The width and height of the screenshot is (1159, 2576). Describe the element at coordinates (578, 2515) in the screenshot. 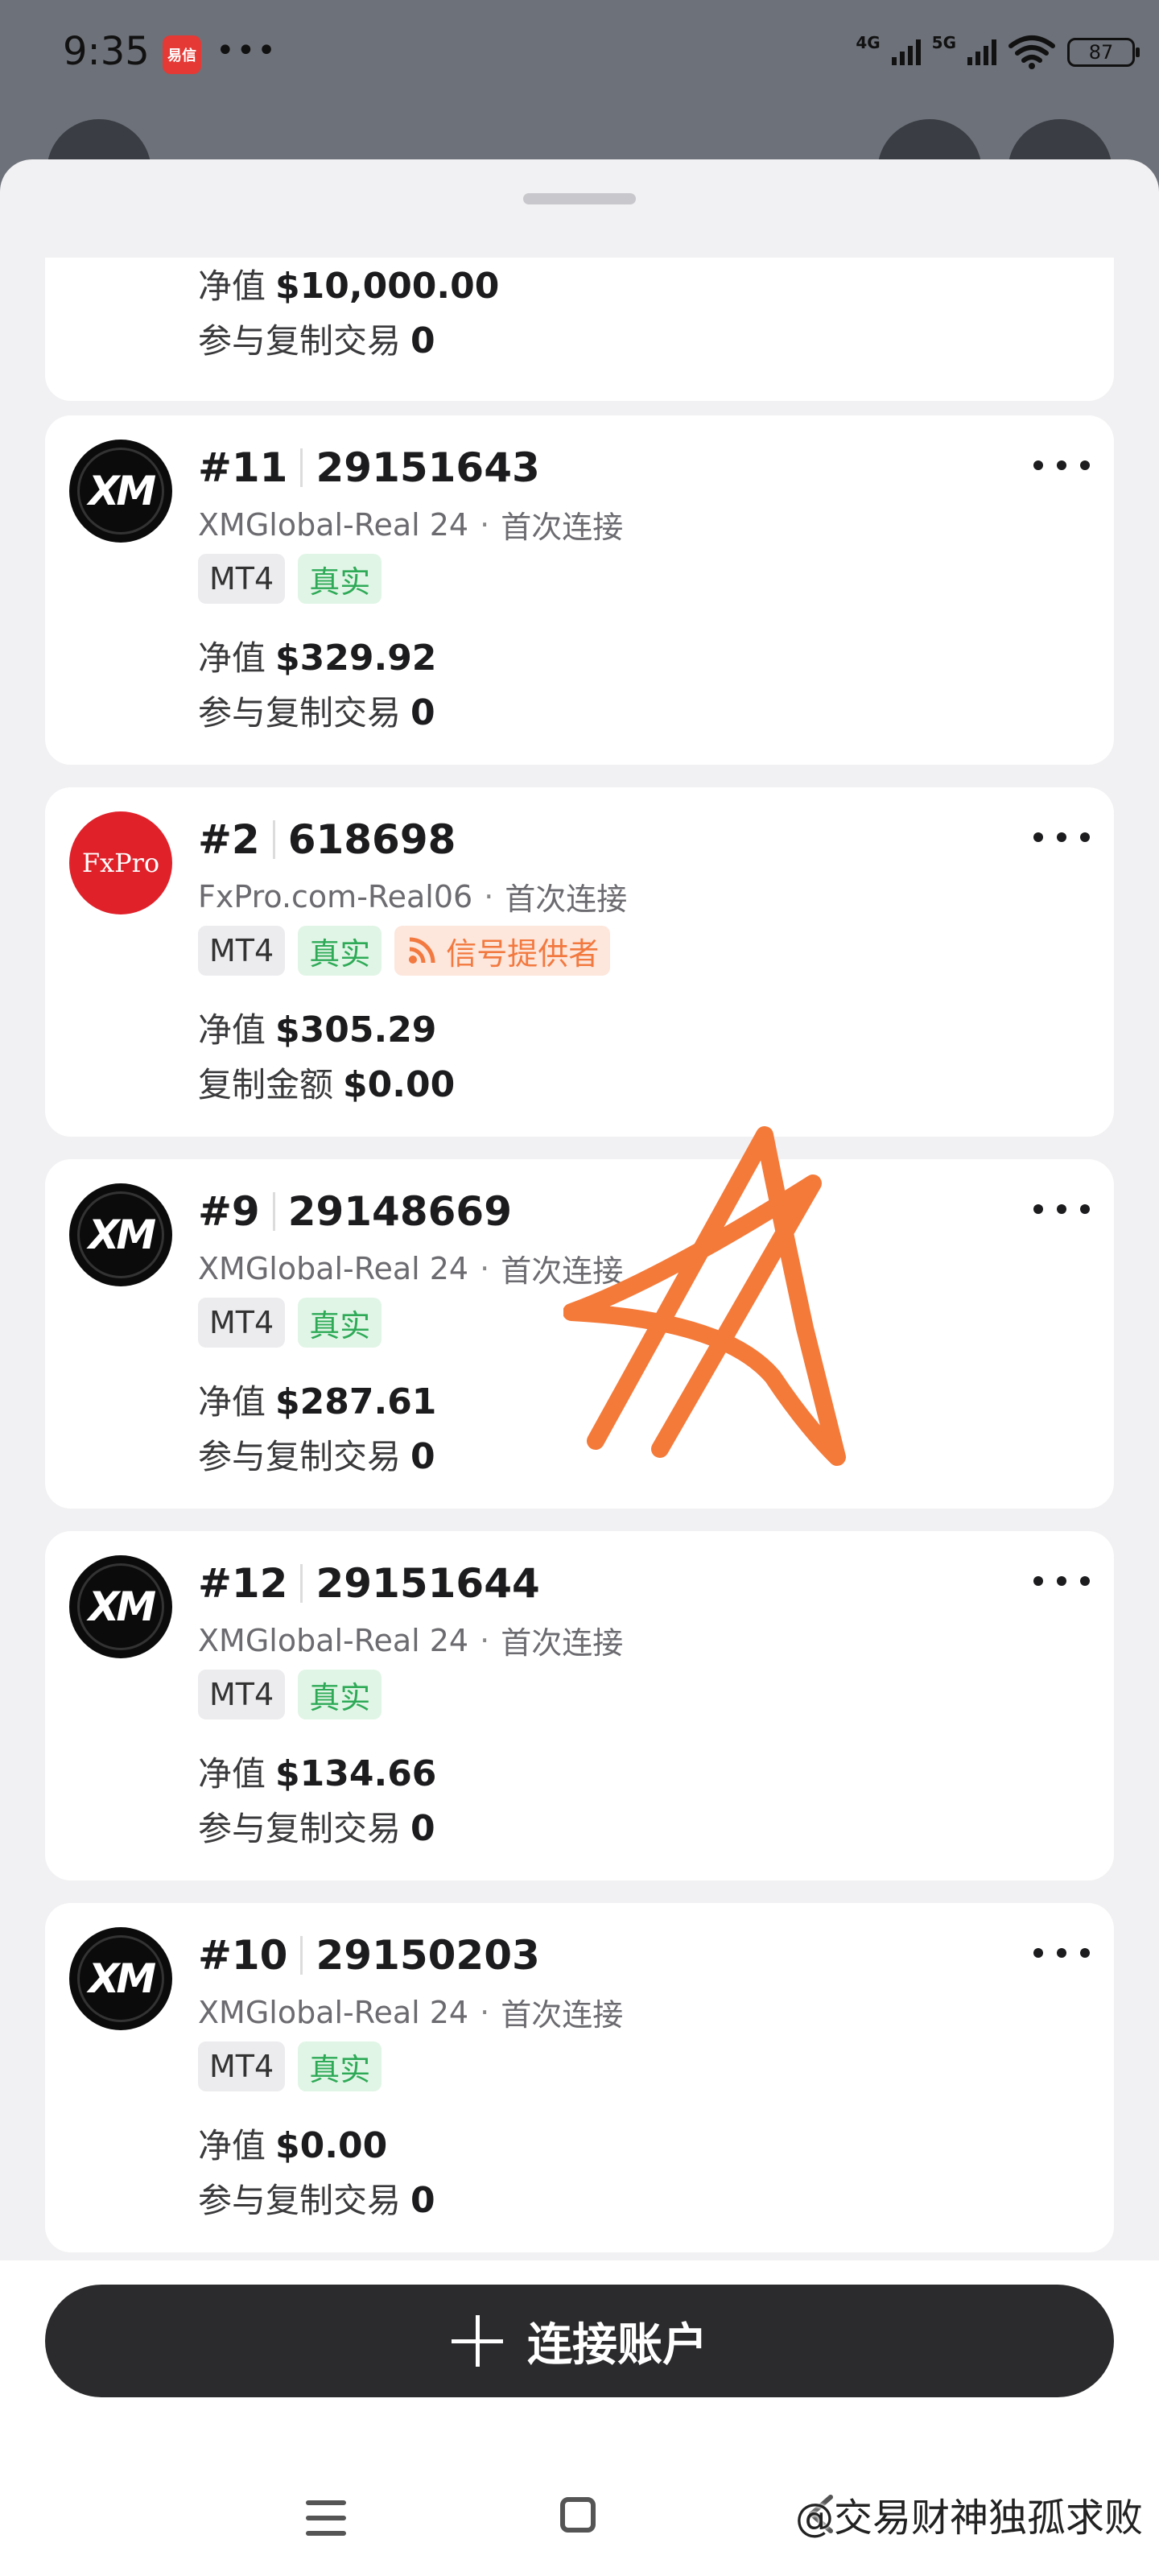

I see `home-icon` at that location.